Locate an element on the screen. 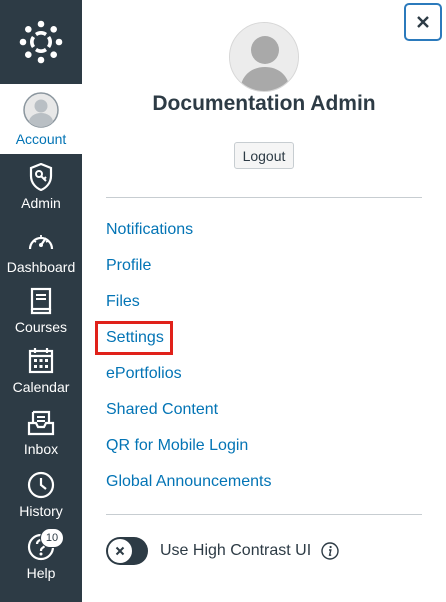  nav-label: Account is located at coordinates (41, 139).